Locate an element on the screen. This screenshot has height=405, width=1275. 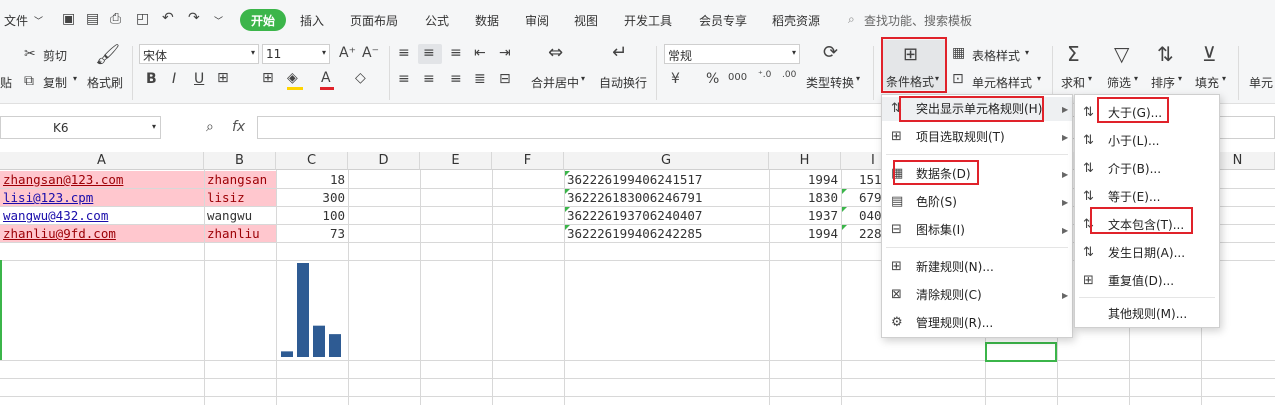
name-box: K6 ▾ is located at coordinates (80, 127).